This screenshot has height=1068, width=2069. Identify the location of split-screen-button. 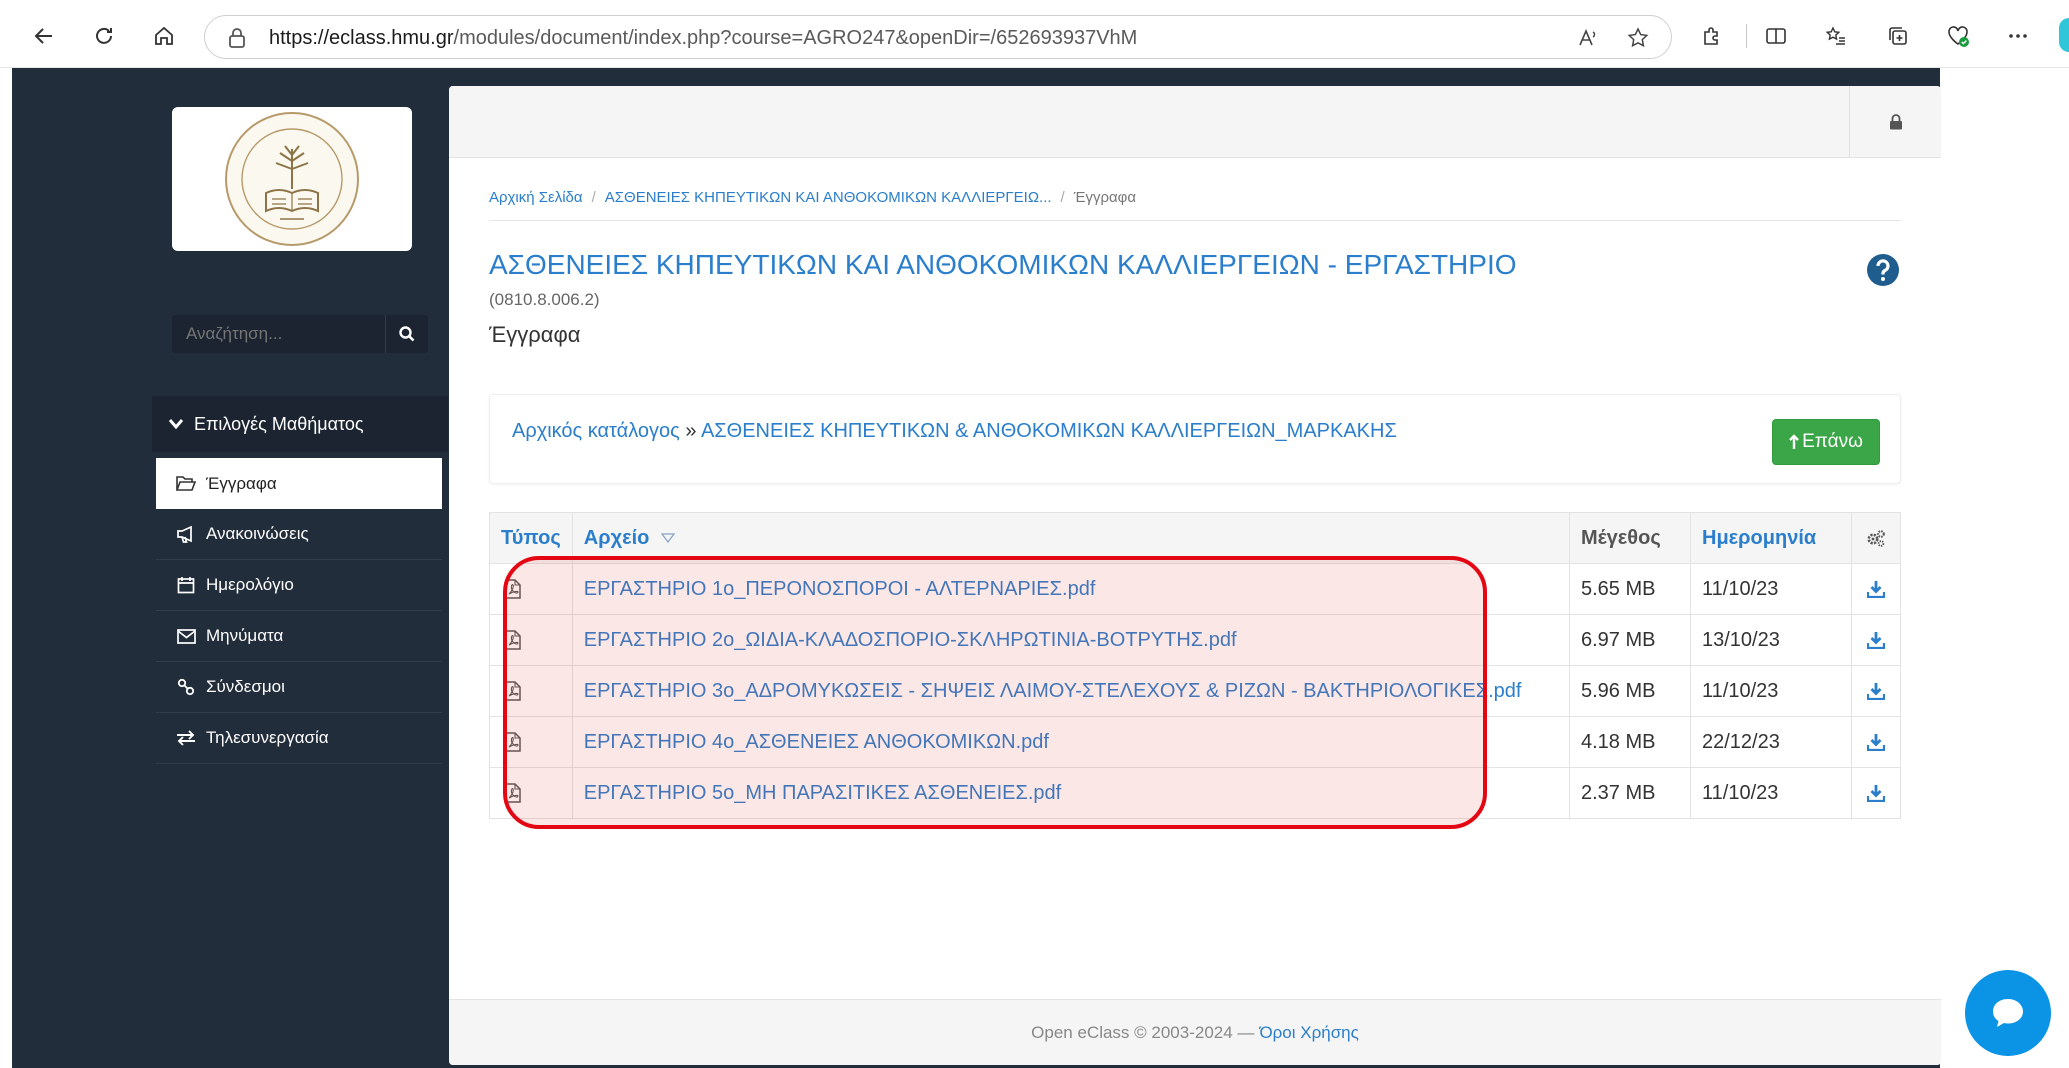
(1776, 36).